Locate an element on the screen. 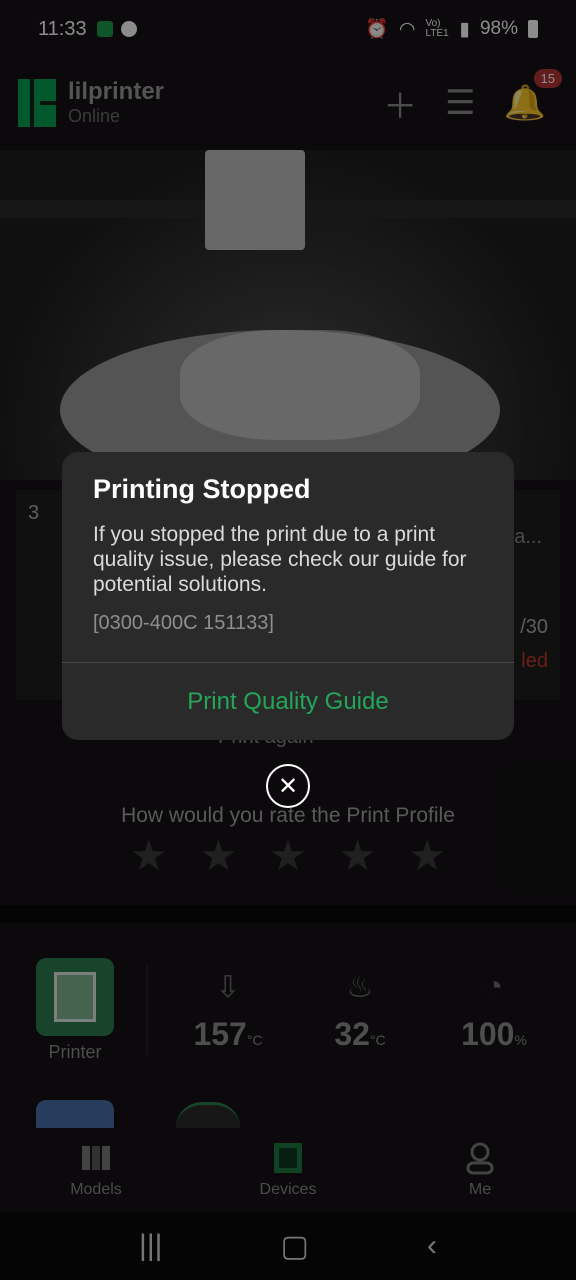  error-code: [0300-400C 151133] is located at coordinates (183, 623).